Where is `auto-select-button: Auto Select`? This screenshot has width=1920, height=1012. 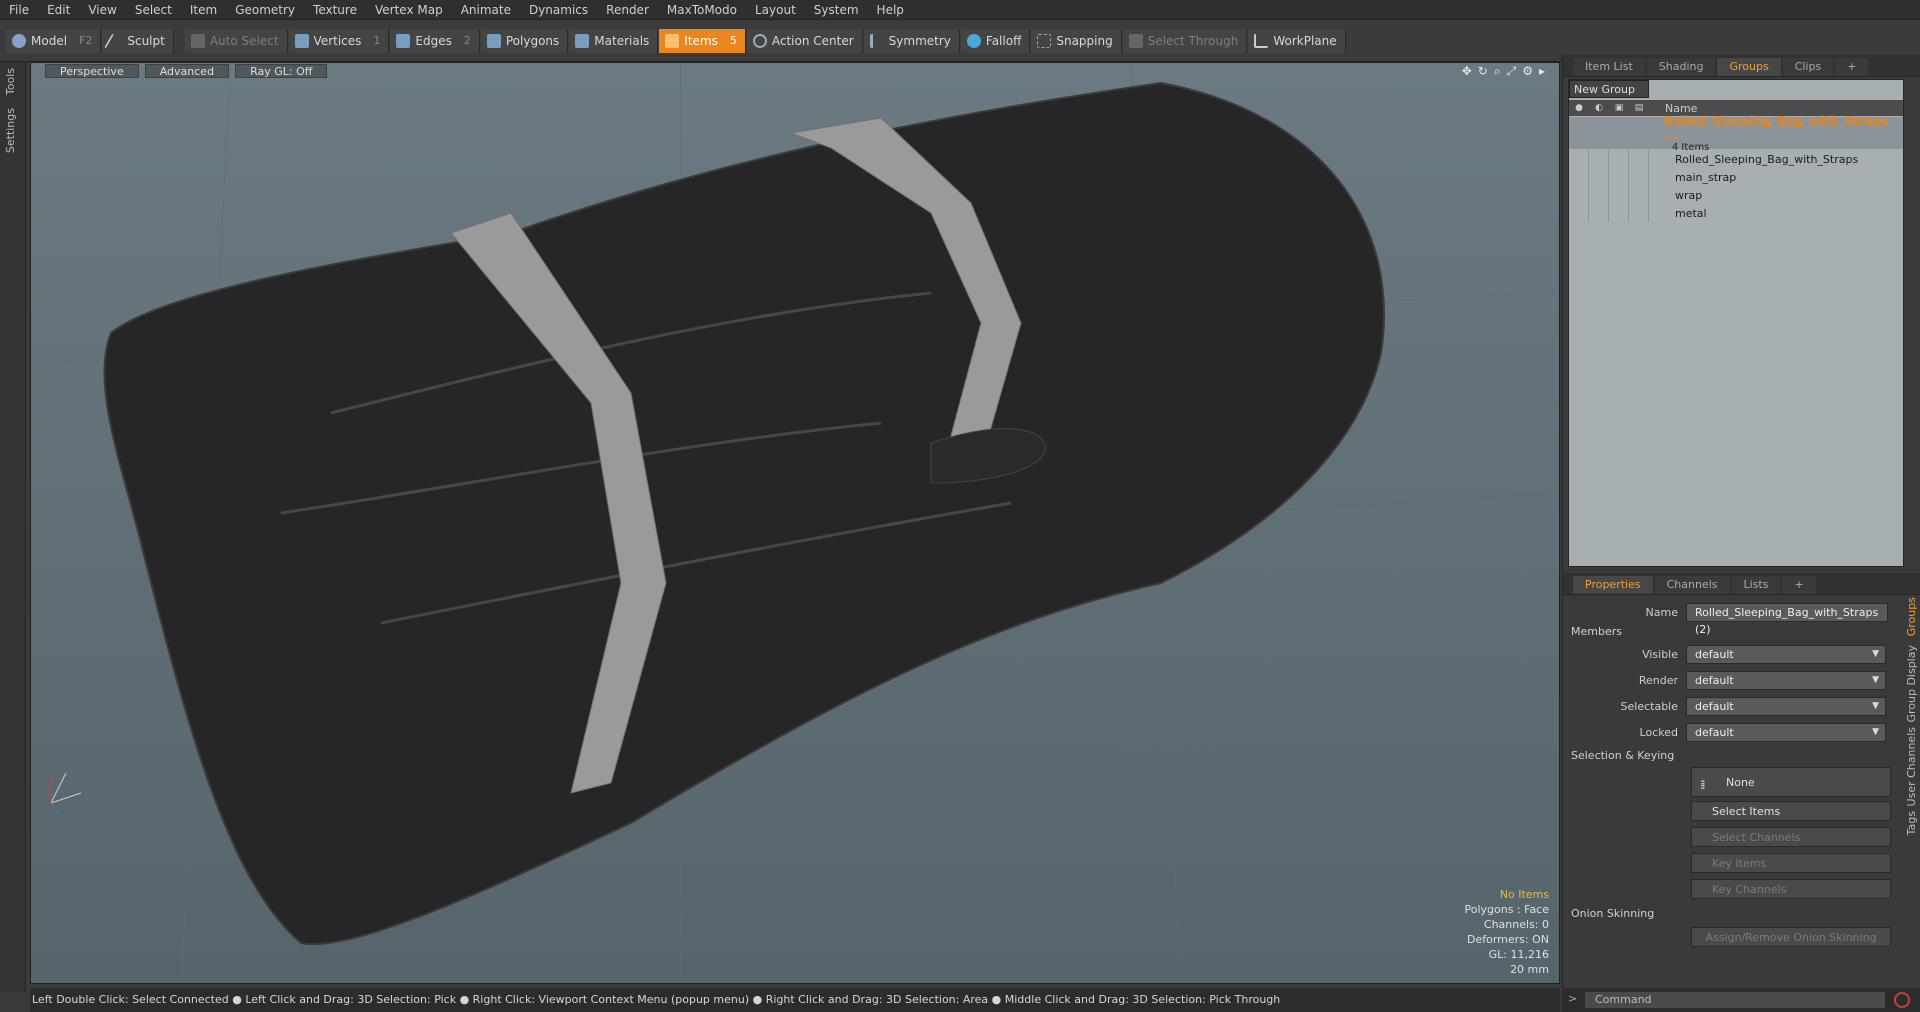
auto-select-button: Auto Select is located at coordinates (236, 40).